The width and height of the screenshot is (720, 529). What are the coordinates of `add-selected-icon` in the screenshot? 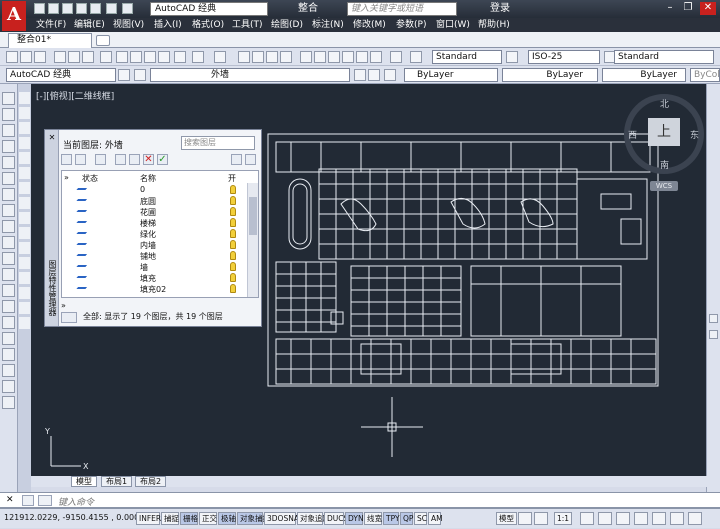 It's located at (8, 402).